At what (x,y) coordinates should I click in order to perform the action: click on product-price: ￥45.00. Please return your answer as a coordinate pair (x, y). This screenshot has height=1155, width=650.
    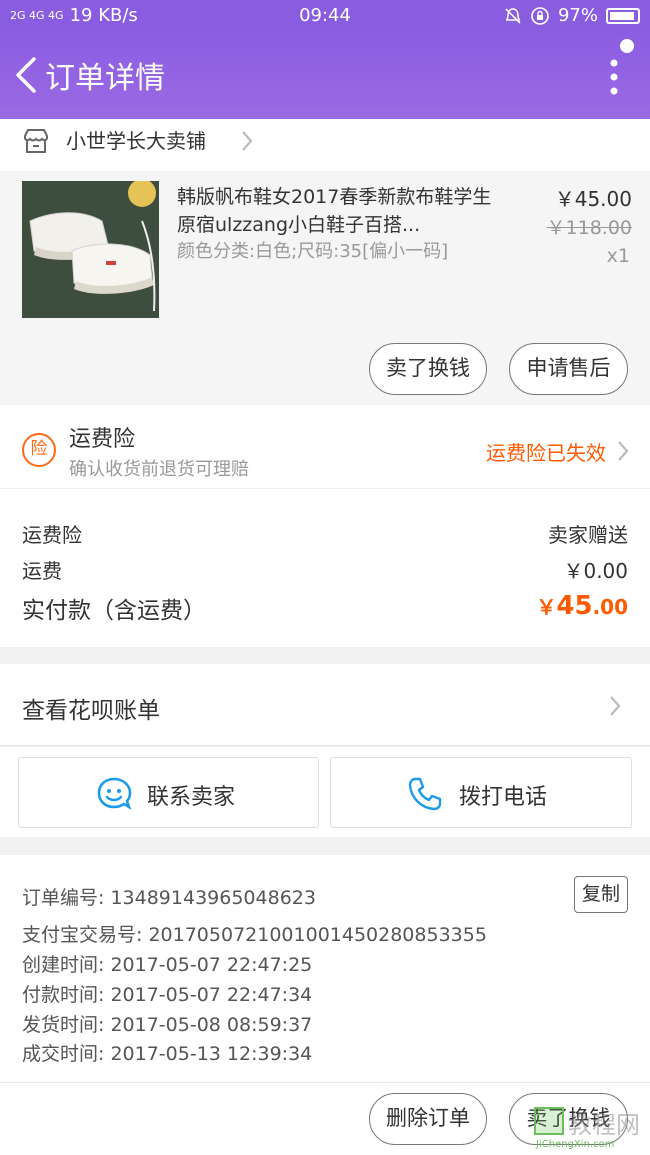
    Looking at the image, I should click on (593, 199).